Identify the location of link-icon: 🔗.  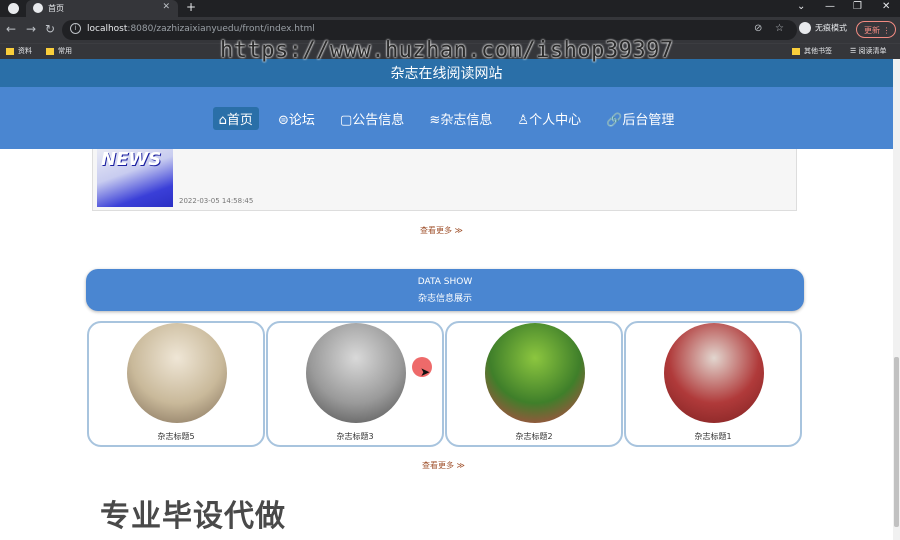
(614, 120).